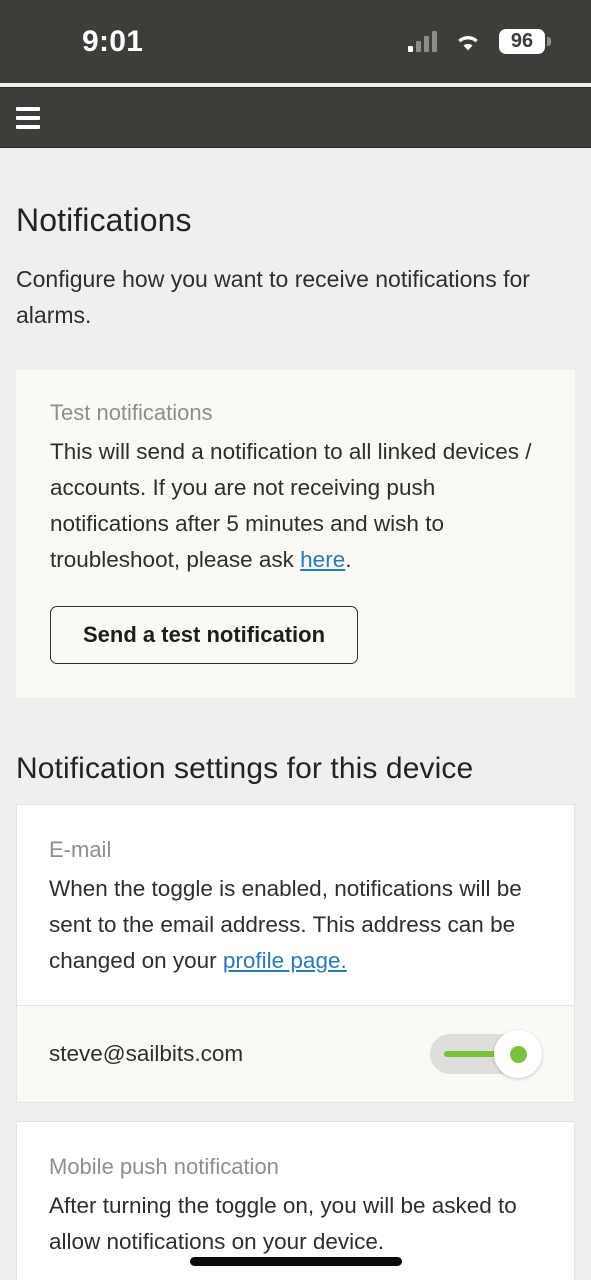  I want to click on mobile-push-label: Mobile push notification, so click(164, 1167).